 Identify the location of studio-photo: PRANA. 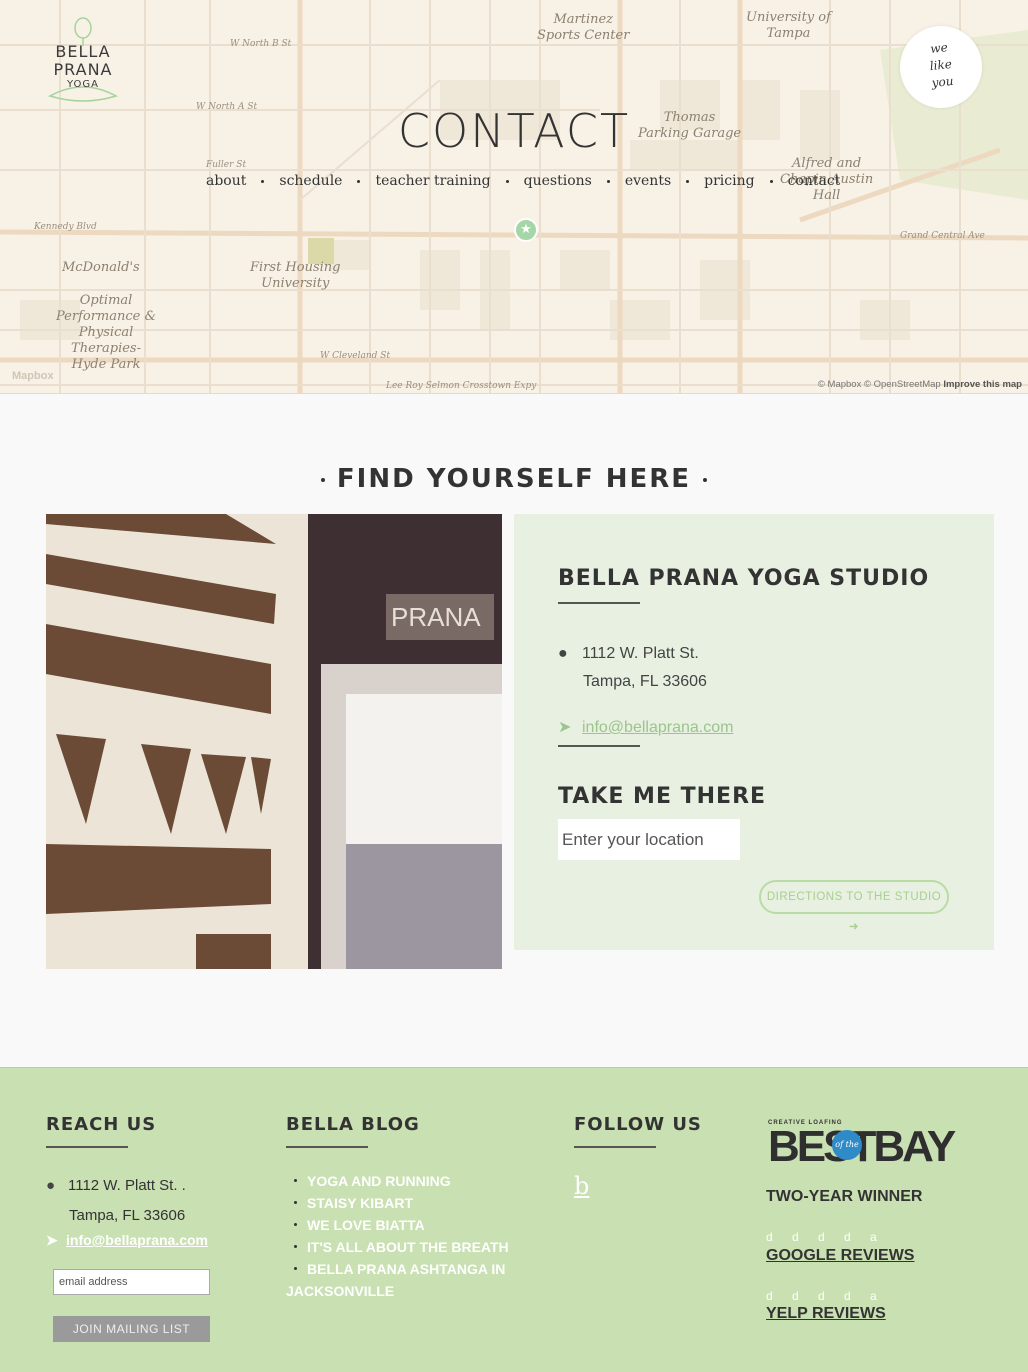
(274, 741).